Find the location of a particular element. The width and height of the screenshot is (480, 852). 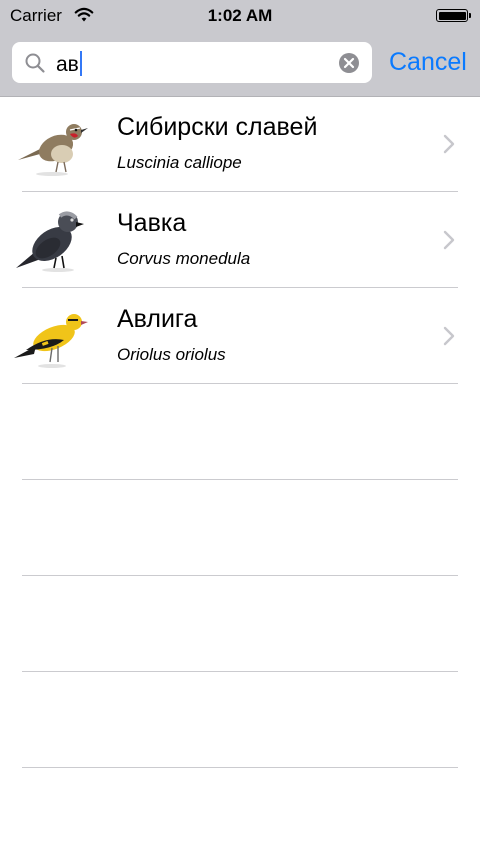

golden-oriole-bird-image is located at coordinates (51, 341).